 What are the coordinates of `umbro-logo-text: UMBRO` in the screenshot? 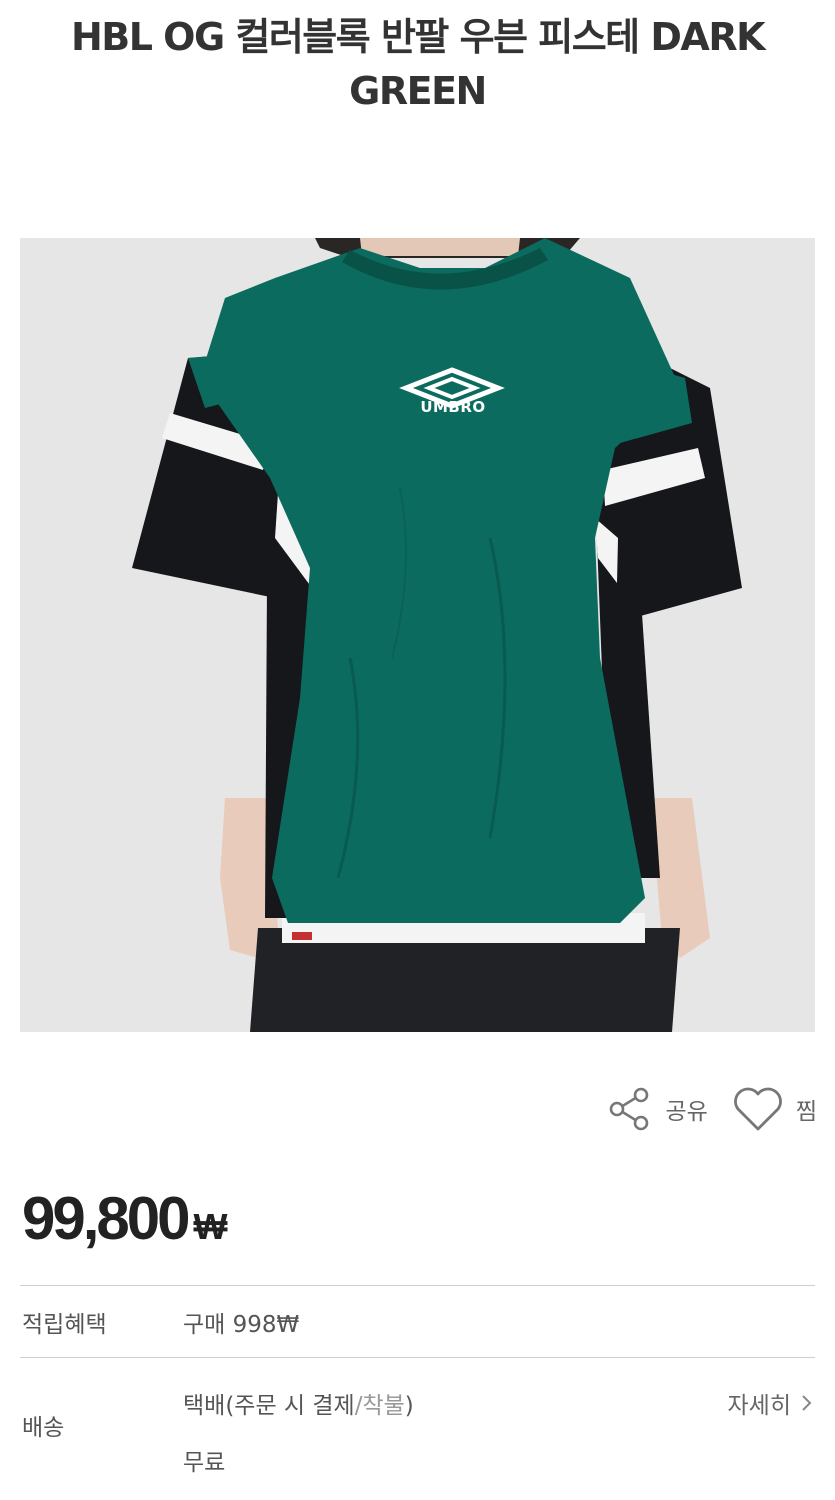 It's located at (453, 407).